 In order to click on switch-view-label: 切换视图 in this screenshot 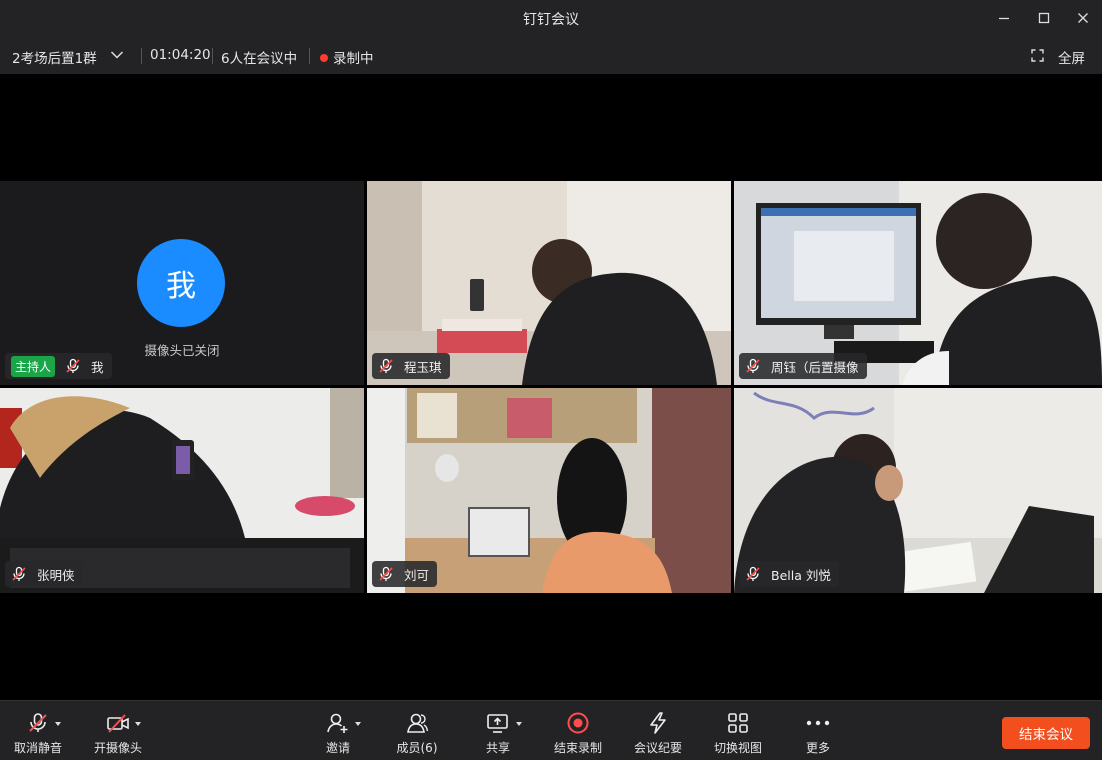, I will do `click(737, 748)`.